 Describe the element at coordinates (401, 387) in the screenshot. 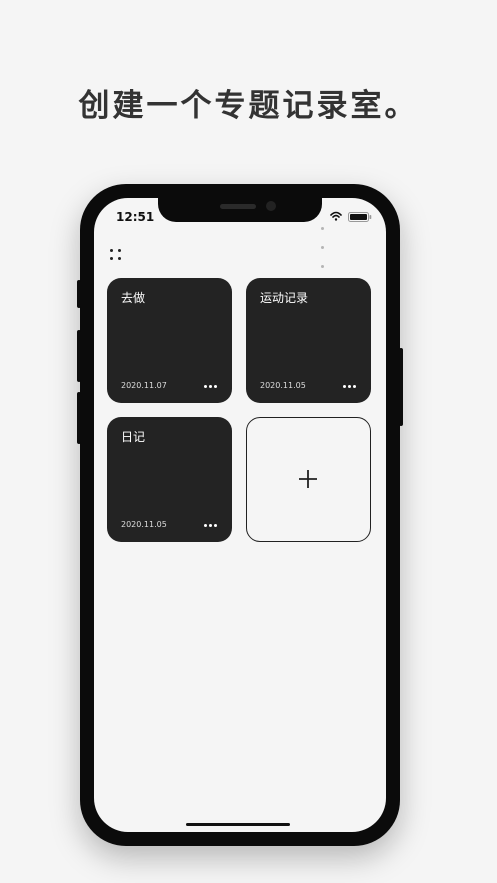

I see `power-button` at that location.